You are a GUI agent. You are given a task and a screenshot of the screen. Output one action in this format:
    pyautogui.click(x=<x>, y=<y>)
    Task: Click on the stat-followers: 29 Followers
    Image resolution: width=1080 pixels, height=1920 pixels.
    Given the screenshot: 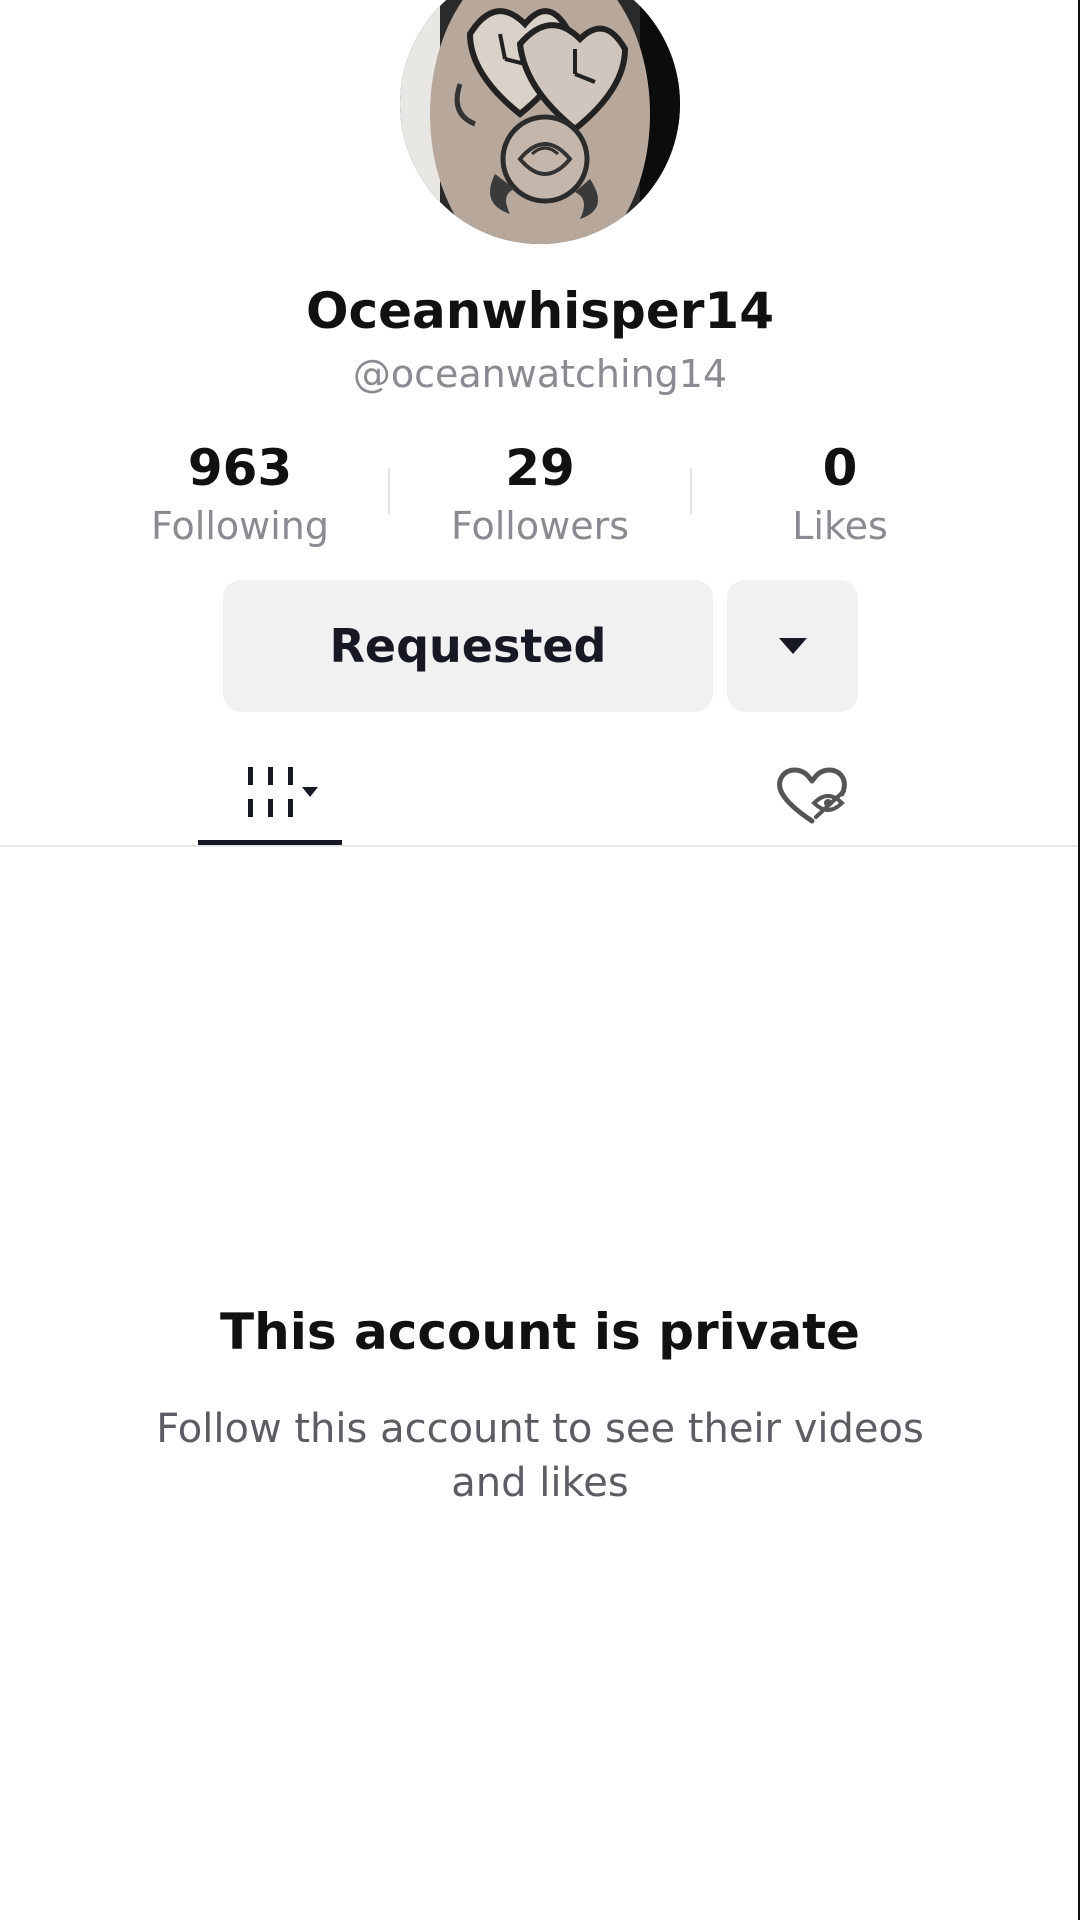 What is the action you would take?
    pyautogui.click(x=540, y=496)
    